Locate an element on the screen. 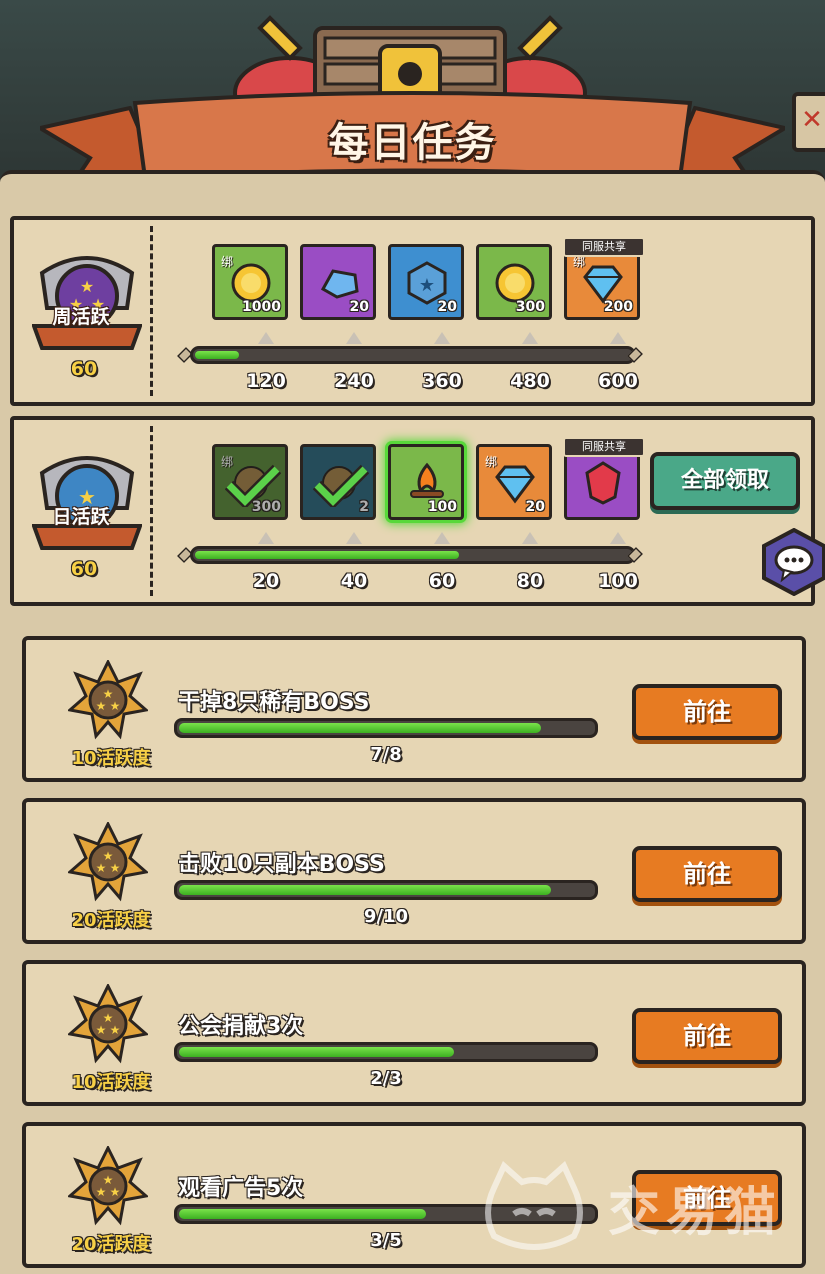 The image size is (825, 1274). weekly-badge-value: 60 is located at coordinates (84, 369).